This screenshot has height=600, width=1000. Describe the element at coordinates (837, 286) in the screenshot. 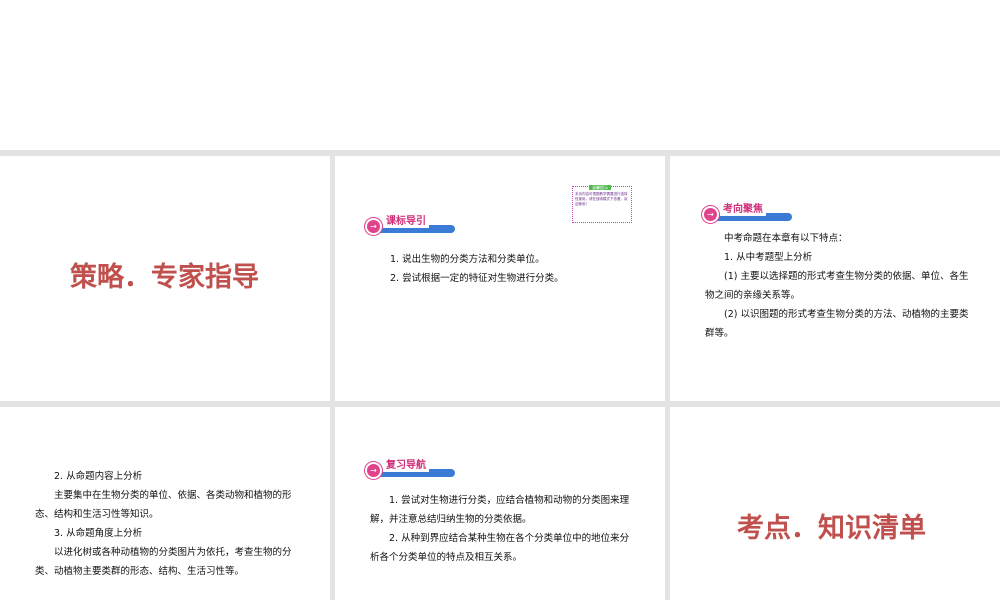

I see `text-line: (1) 主要以选择题的形式考查生物分类的依据、单位、各生物之间的亲缘关系等。` at that location.